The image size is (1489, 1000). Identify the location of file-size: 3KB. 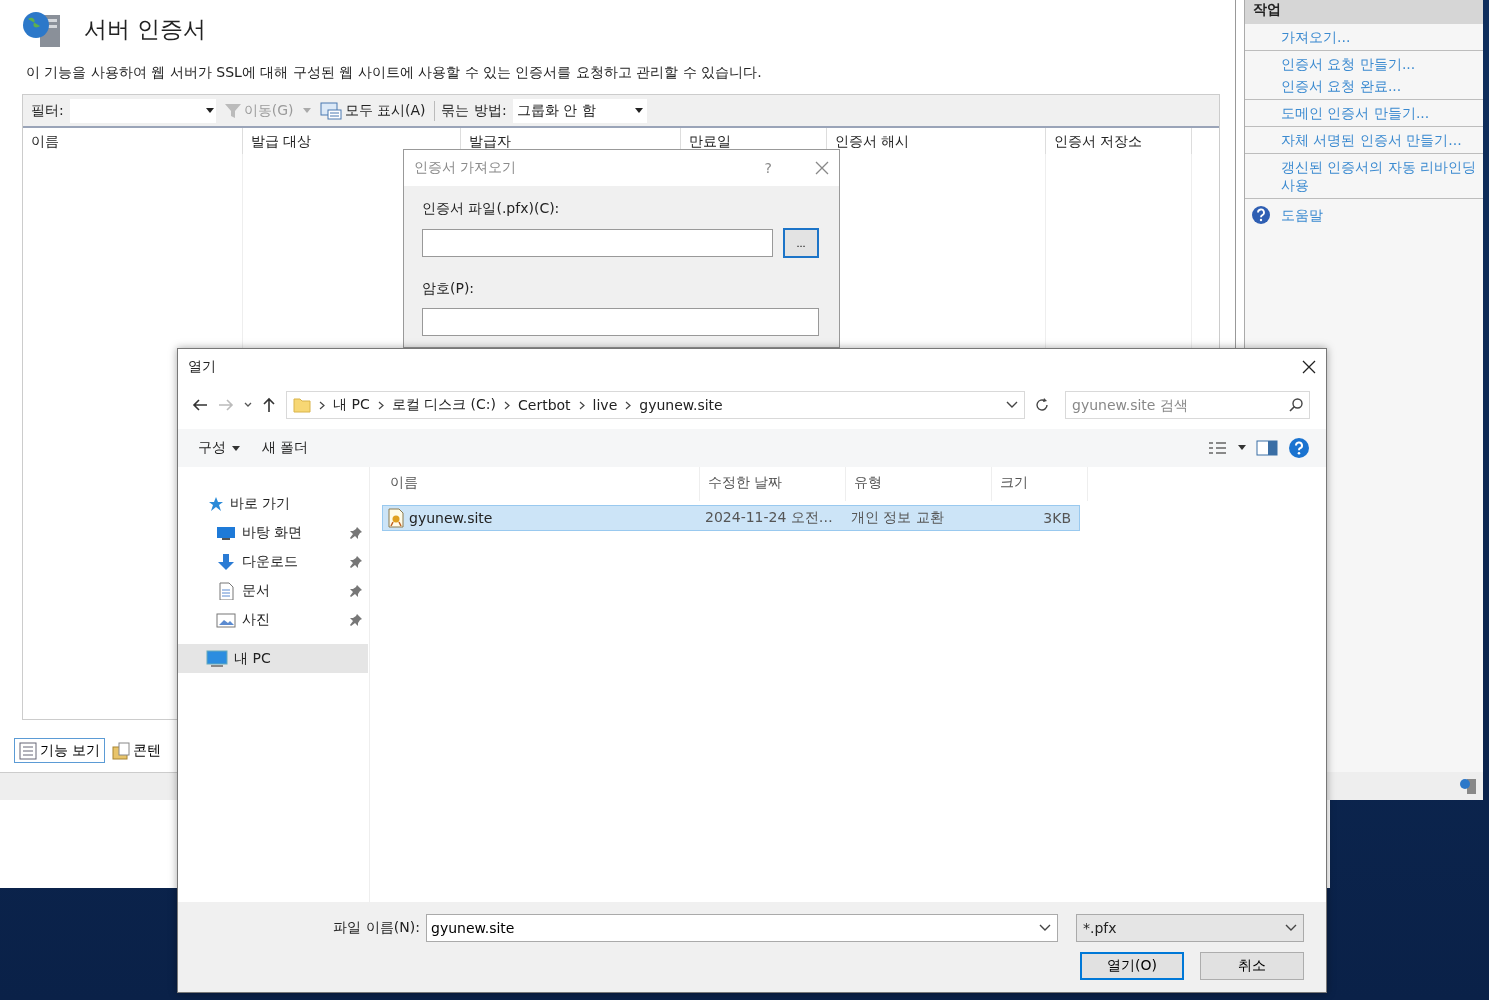
(1057, 518).